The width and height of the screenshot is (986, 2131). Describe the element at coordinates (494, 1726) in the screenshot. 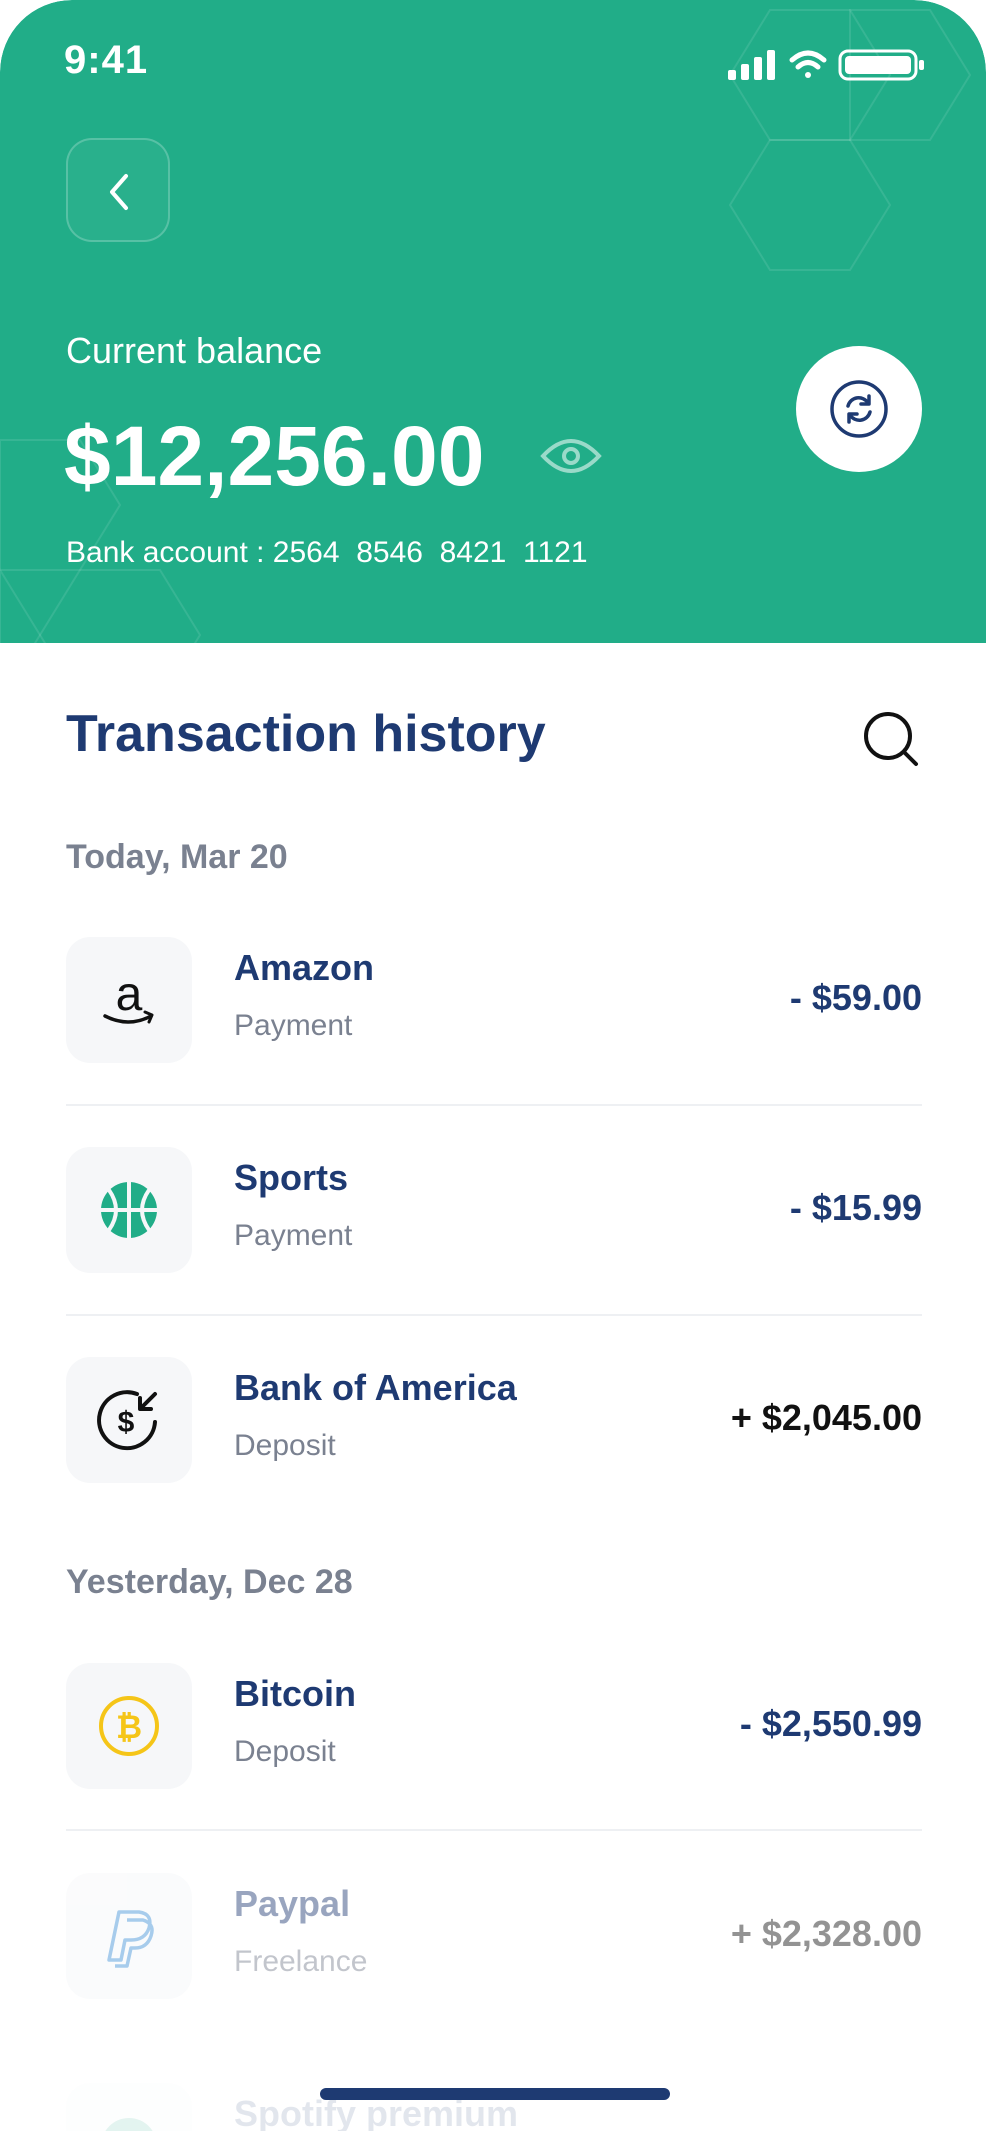

I see `transaction-row: ₿ Bitcoin Deposit - $2,550.99` at that location.